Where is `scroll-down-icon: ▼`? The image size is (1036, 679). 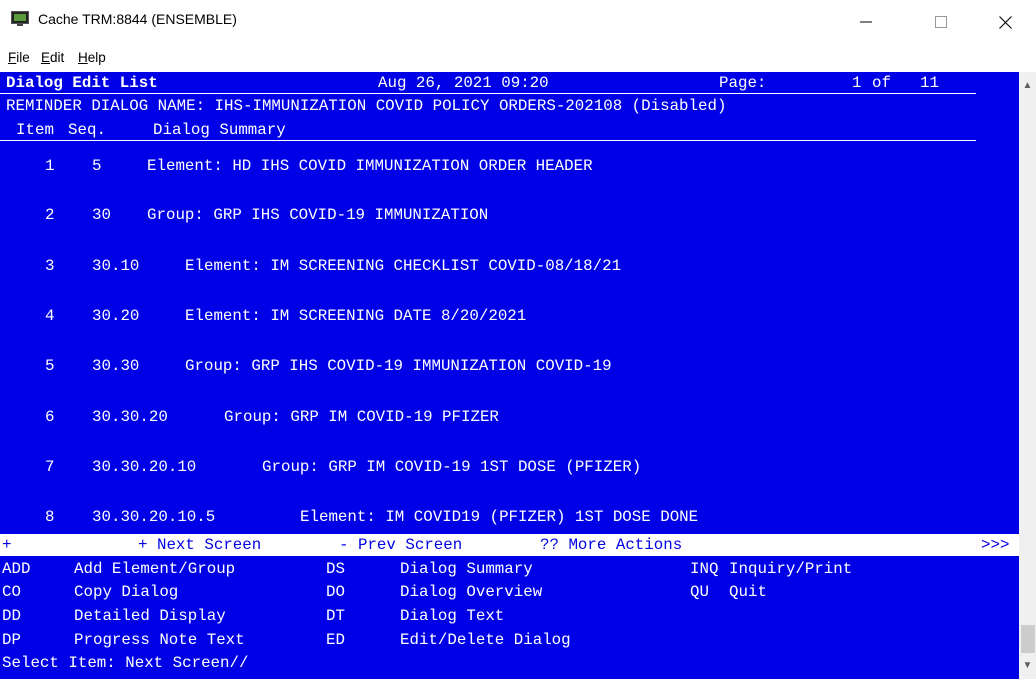
scroll-down-icon: ▼ is located at coordinates (1027, 668).